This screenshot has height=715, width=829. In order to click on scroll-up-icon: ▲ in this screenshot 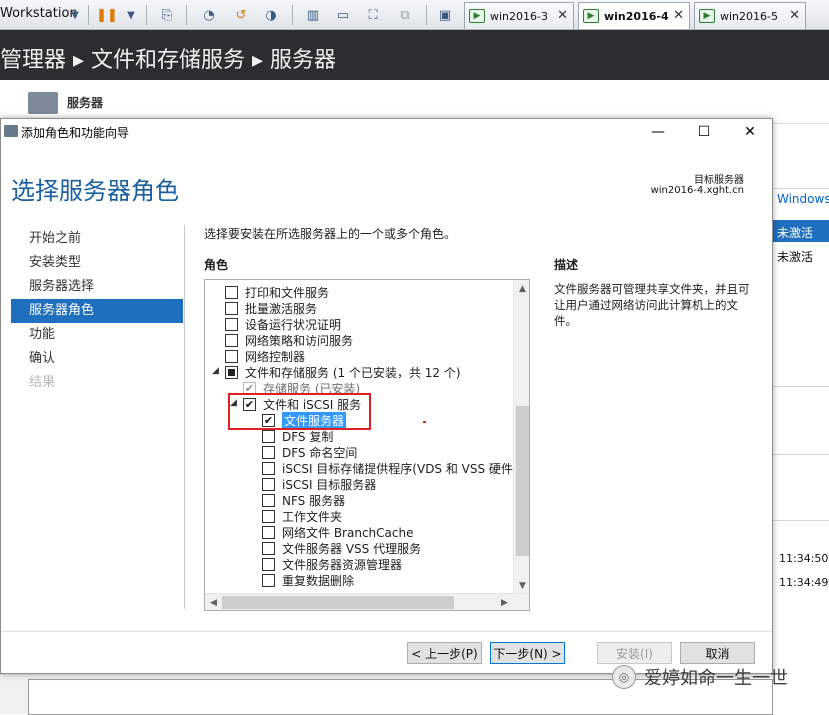, I will do `click(521, 288)`.